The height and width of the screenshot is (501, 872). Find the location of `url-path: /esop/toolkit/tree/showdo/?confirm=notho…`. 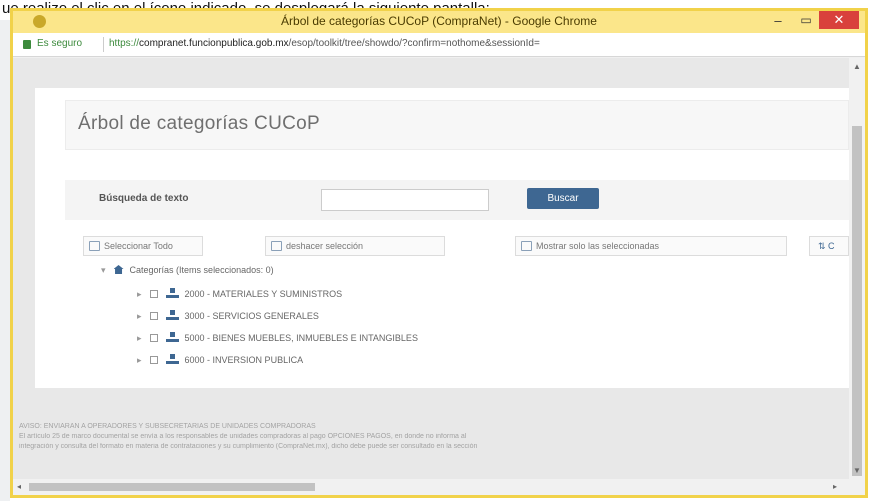

url-path: /esop/toolkit/tree/showdo/?confirm=notho… is located at coordinates (414, 43).